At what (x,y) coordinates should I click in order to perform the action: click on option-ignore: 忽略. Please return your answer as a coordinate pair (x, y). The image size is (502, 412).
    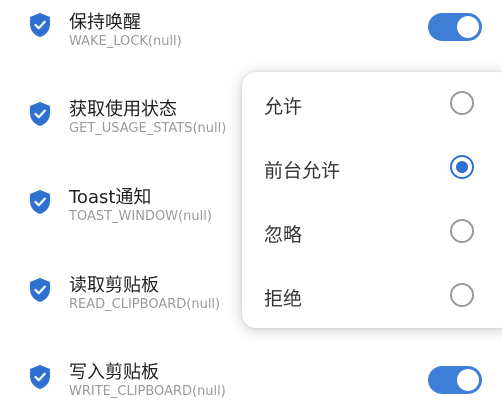
    Looking at the image, I should click on (372, 232).